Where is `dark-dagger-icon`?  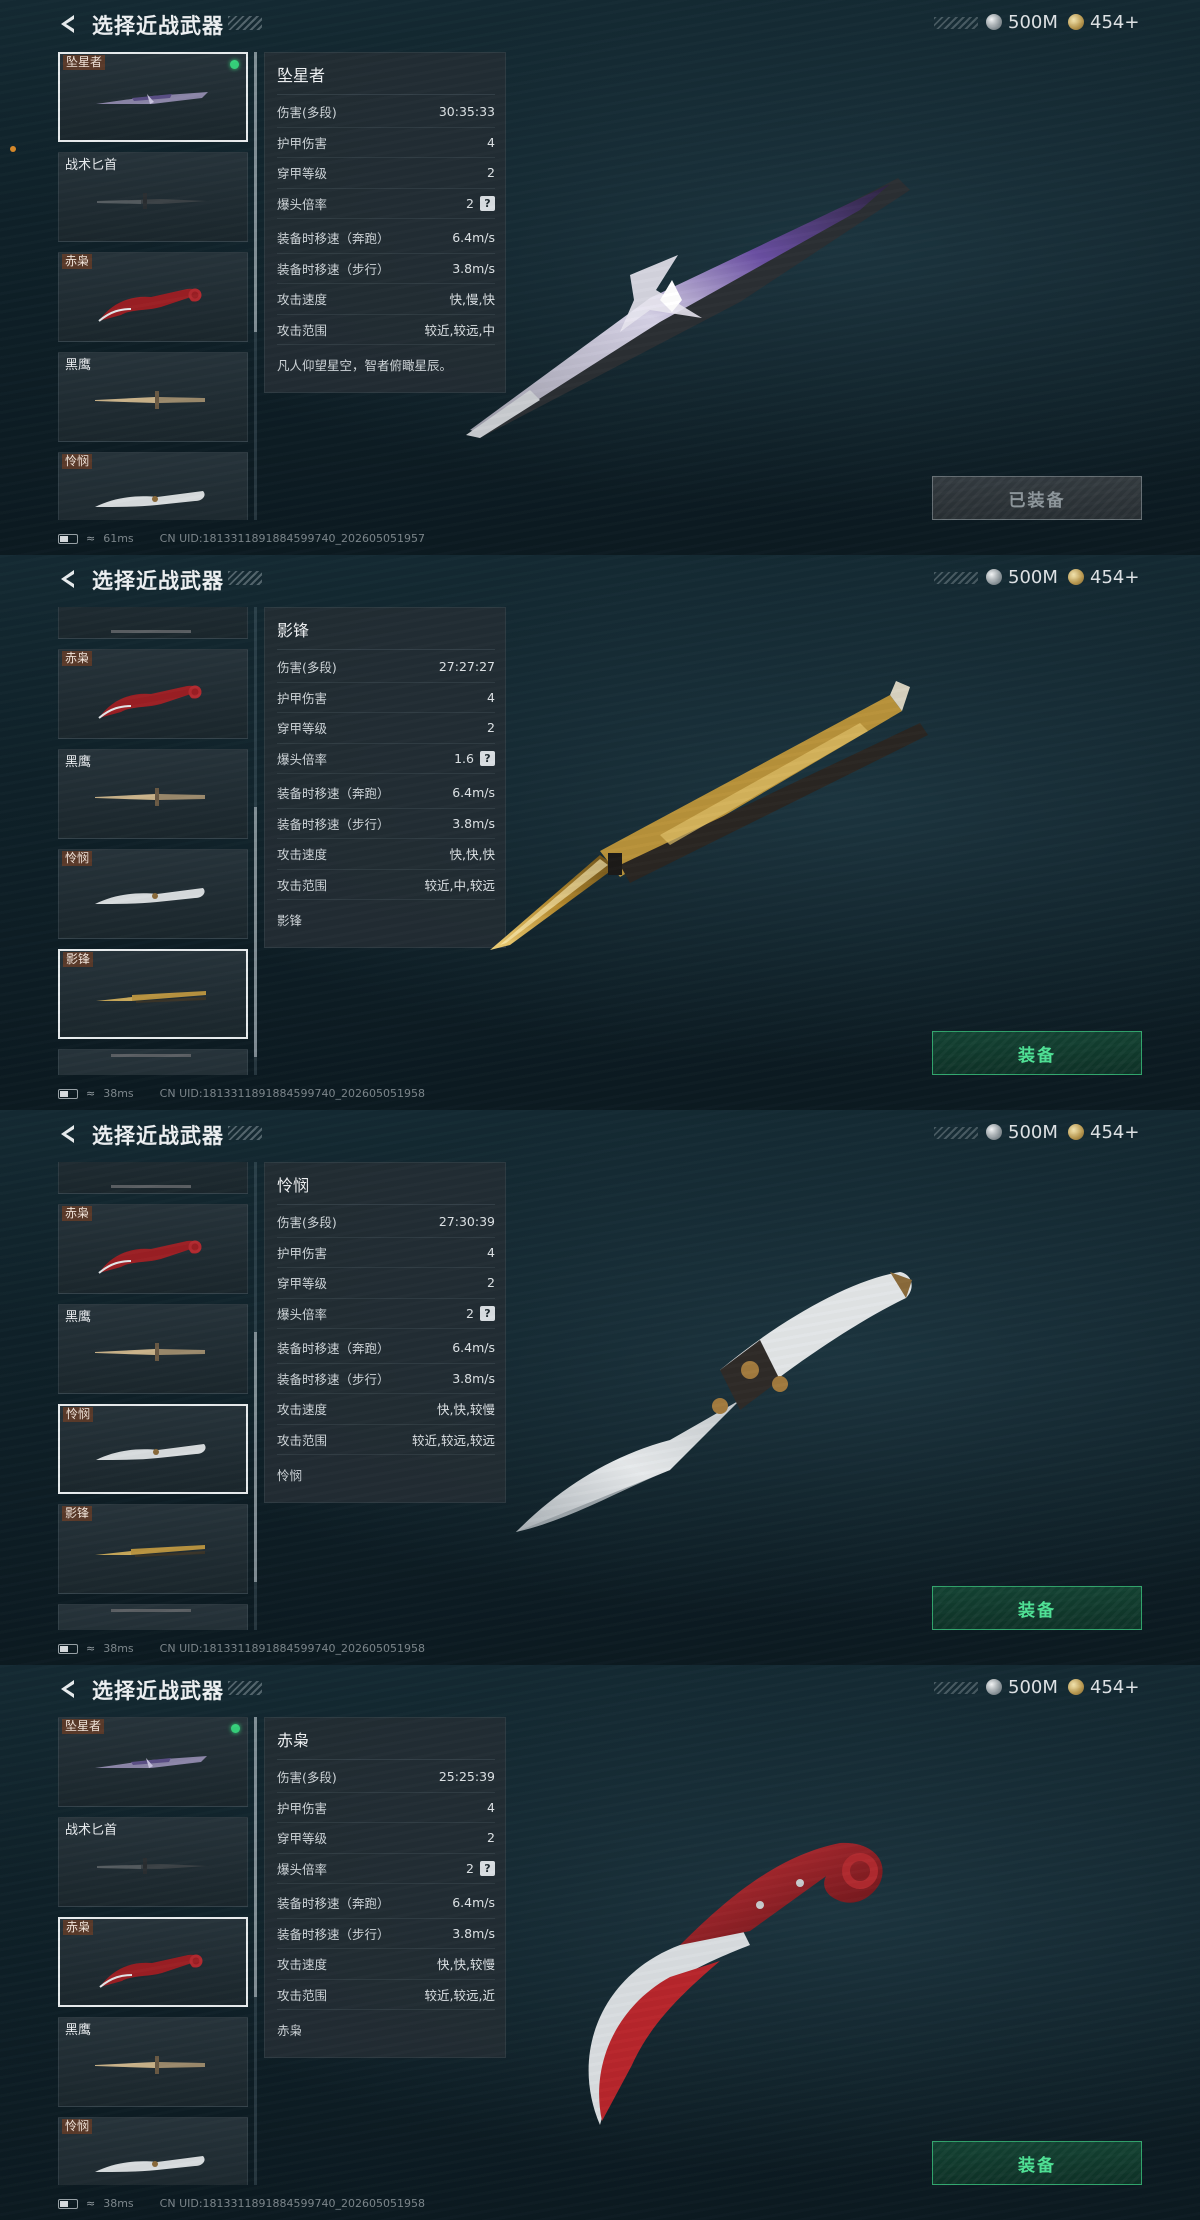 dark-dagger-icon is located at coordinates (152, 1866).